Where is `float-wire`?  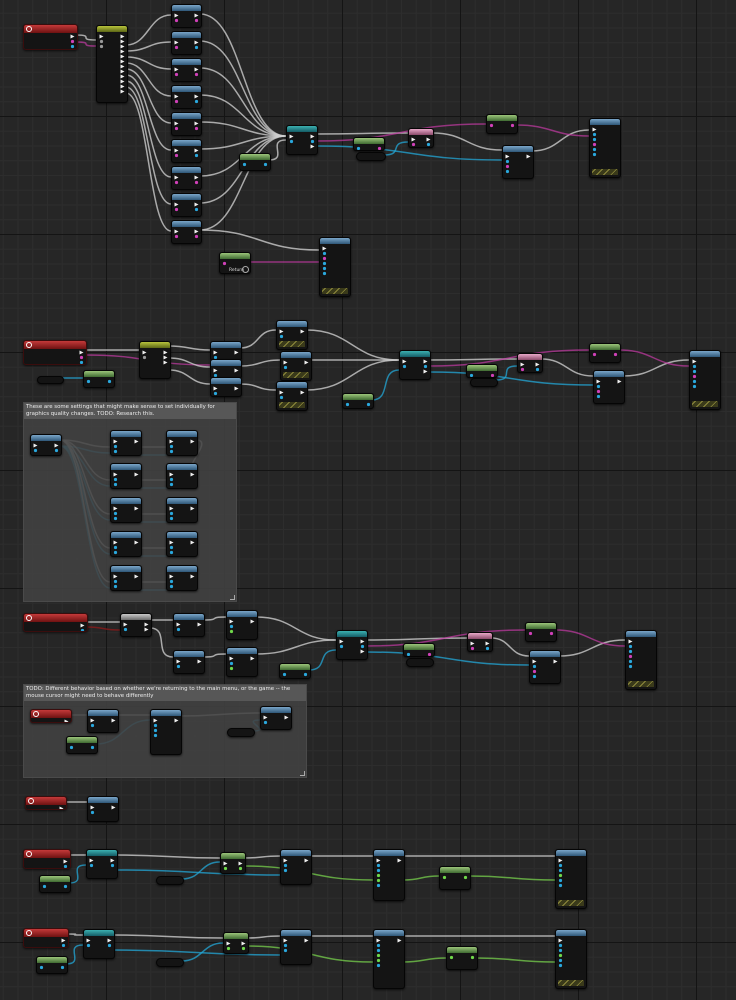 float-wire is located at coordinates (512, 878).